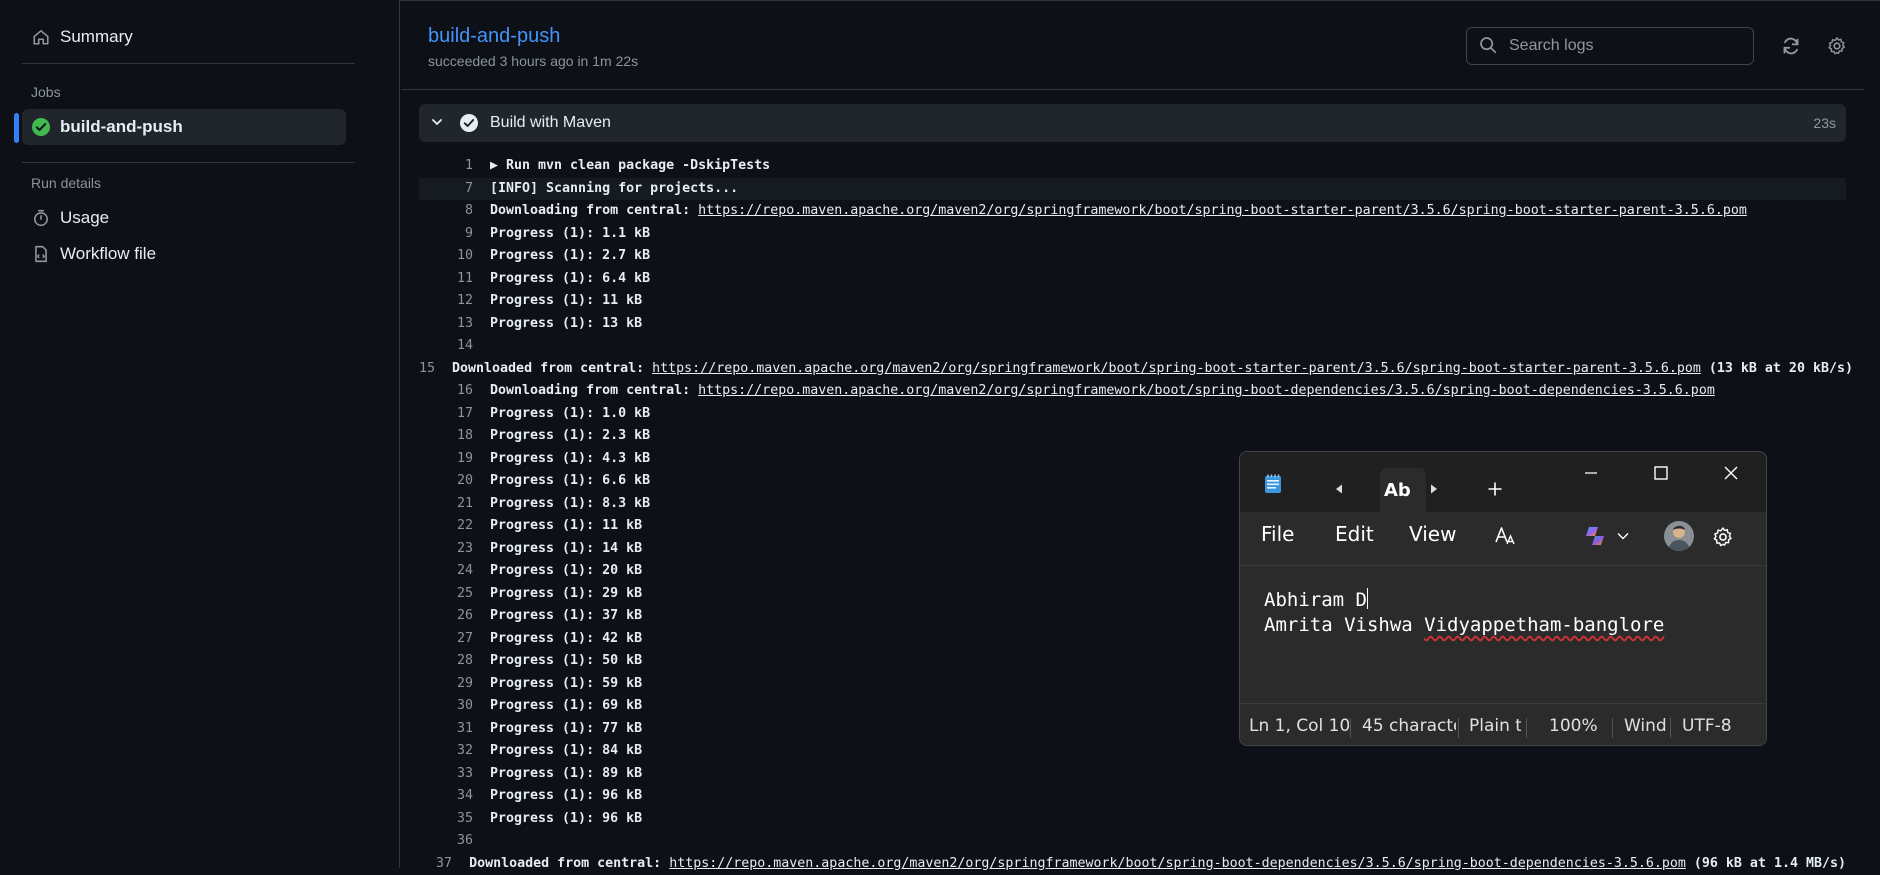 The width and height of the screenshot is (1880, 875). I want to click on close-icon, so click(1731, 473).